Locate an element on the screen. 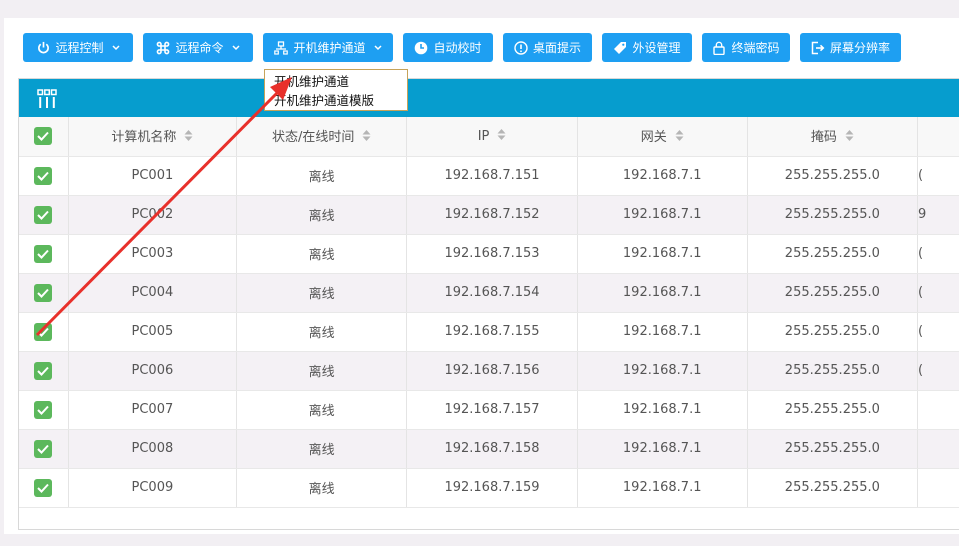 The image size is (959, 546). auto-time-label: 自动校时 is located at coordinates (457, 48).